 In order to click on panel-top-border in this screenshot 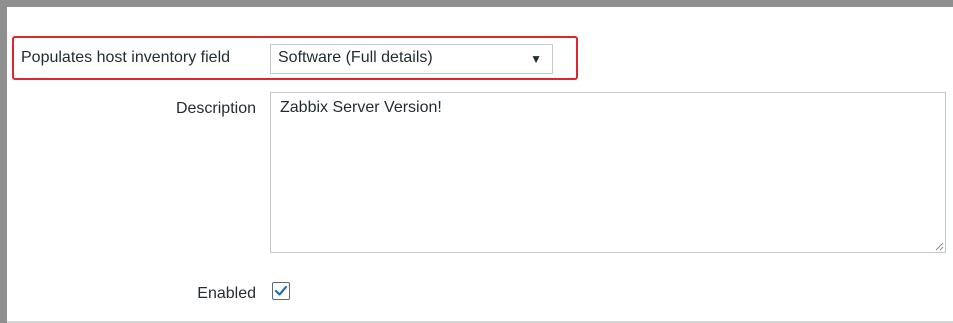, I will do `click(476, 3)`.